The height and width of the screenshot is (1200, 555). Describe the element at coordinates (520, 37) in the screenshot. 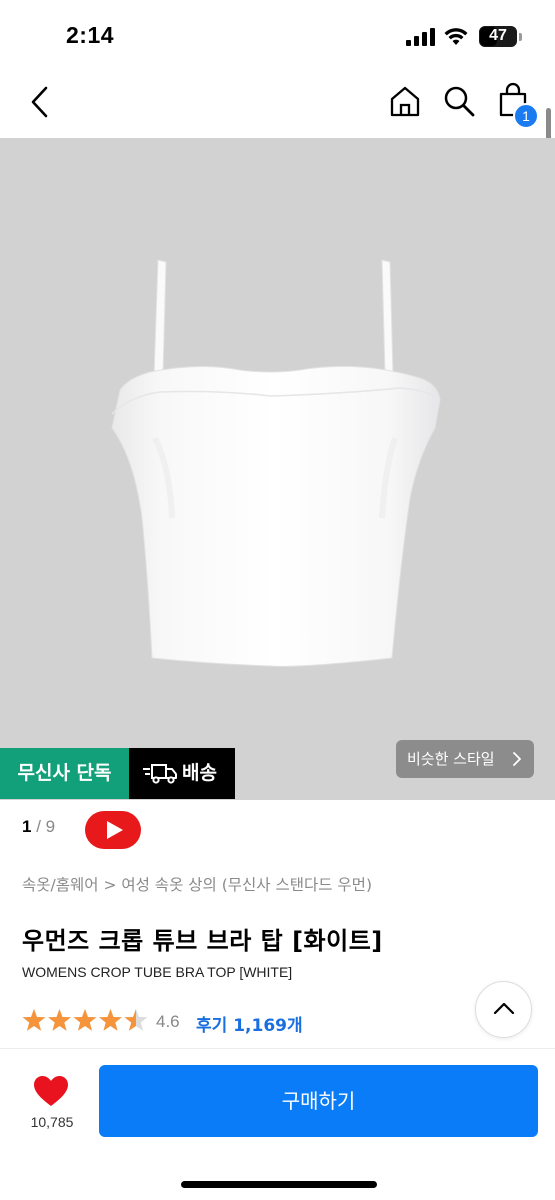

I see `battery-cap` at that location.